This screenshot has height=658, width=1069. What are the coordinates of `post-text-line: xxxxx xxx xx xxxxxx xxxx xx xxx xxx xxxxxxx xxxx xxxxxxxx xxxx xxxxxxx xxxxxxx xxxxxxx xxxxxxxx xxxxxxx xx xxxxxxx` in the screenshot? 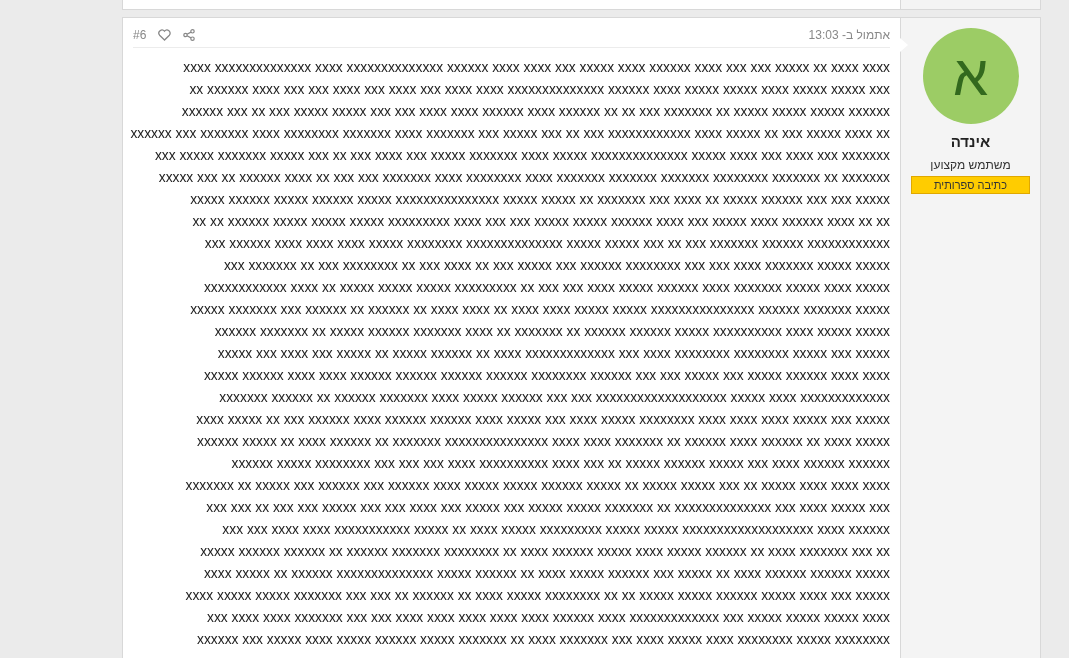 It's located at (524, 178).